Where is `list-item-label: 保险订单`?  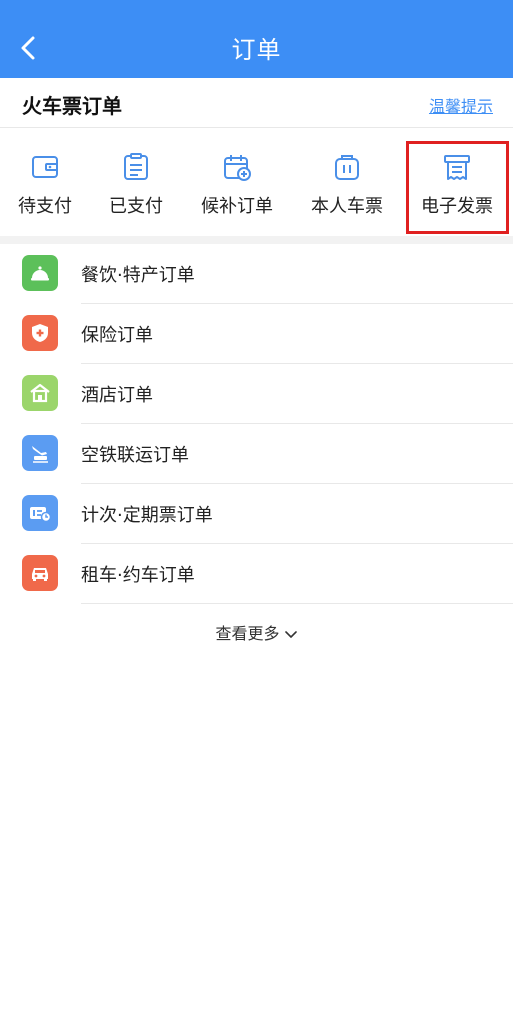 list-item-label: 保险订单 is located at coordinates (117, 335).